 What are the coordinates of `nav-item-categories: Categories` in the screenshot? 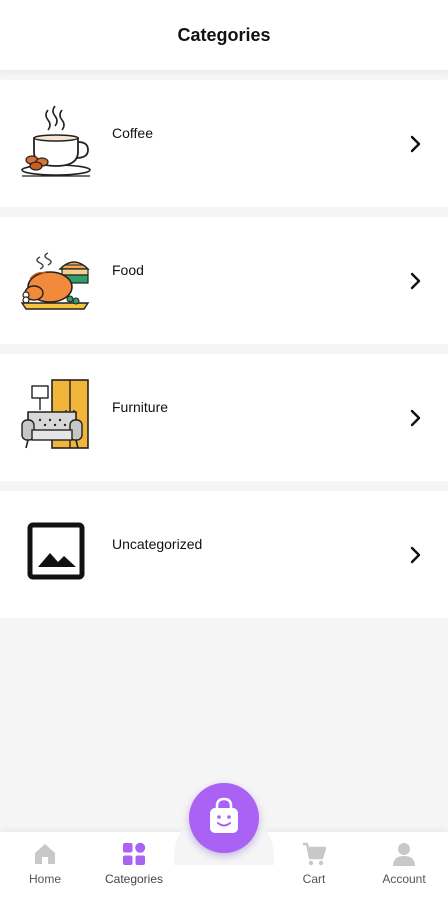 It's located at (134, 867).